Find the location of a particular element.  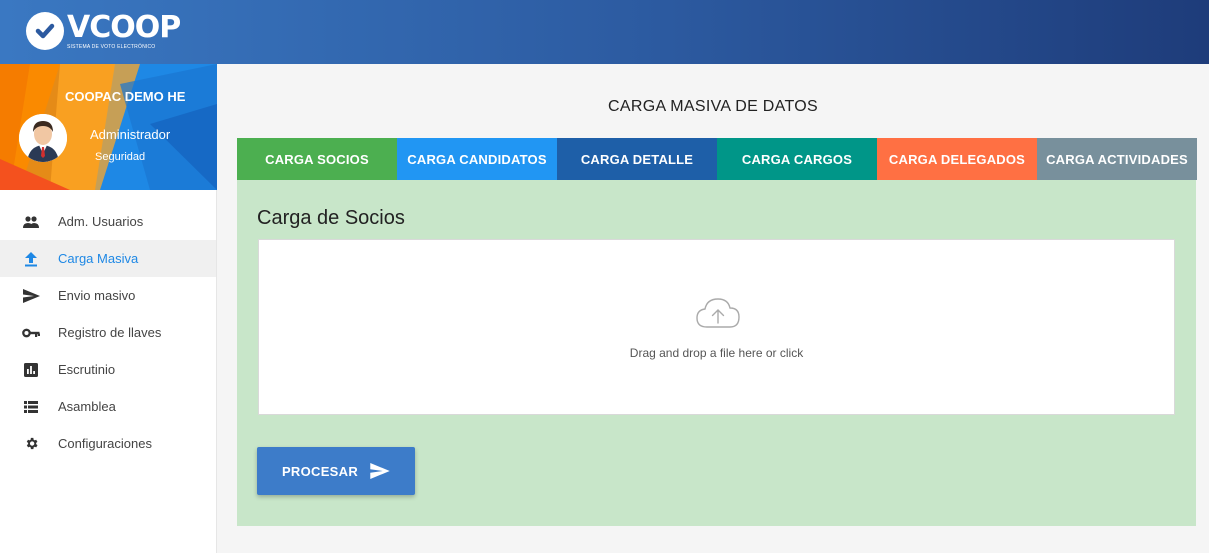

sidebar-item-carga-masiva: Carga Masiva is located at coordinates (108, 258).